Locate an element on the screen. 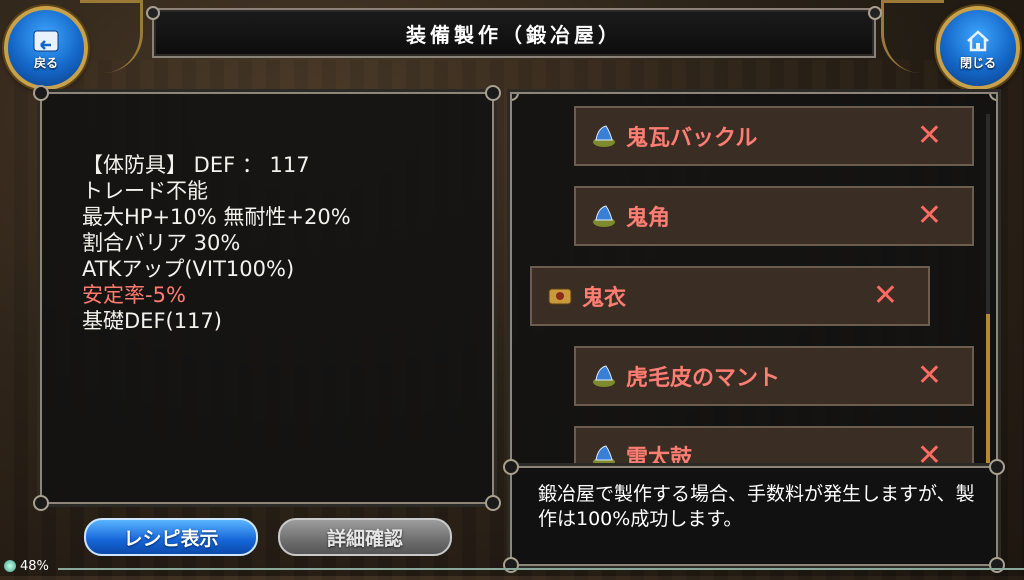  cloth-icon is located at coordinates (560, 296).